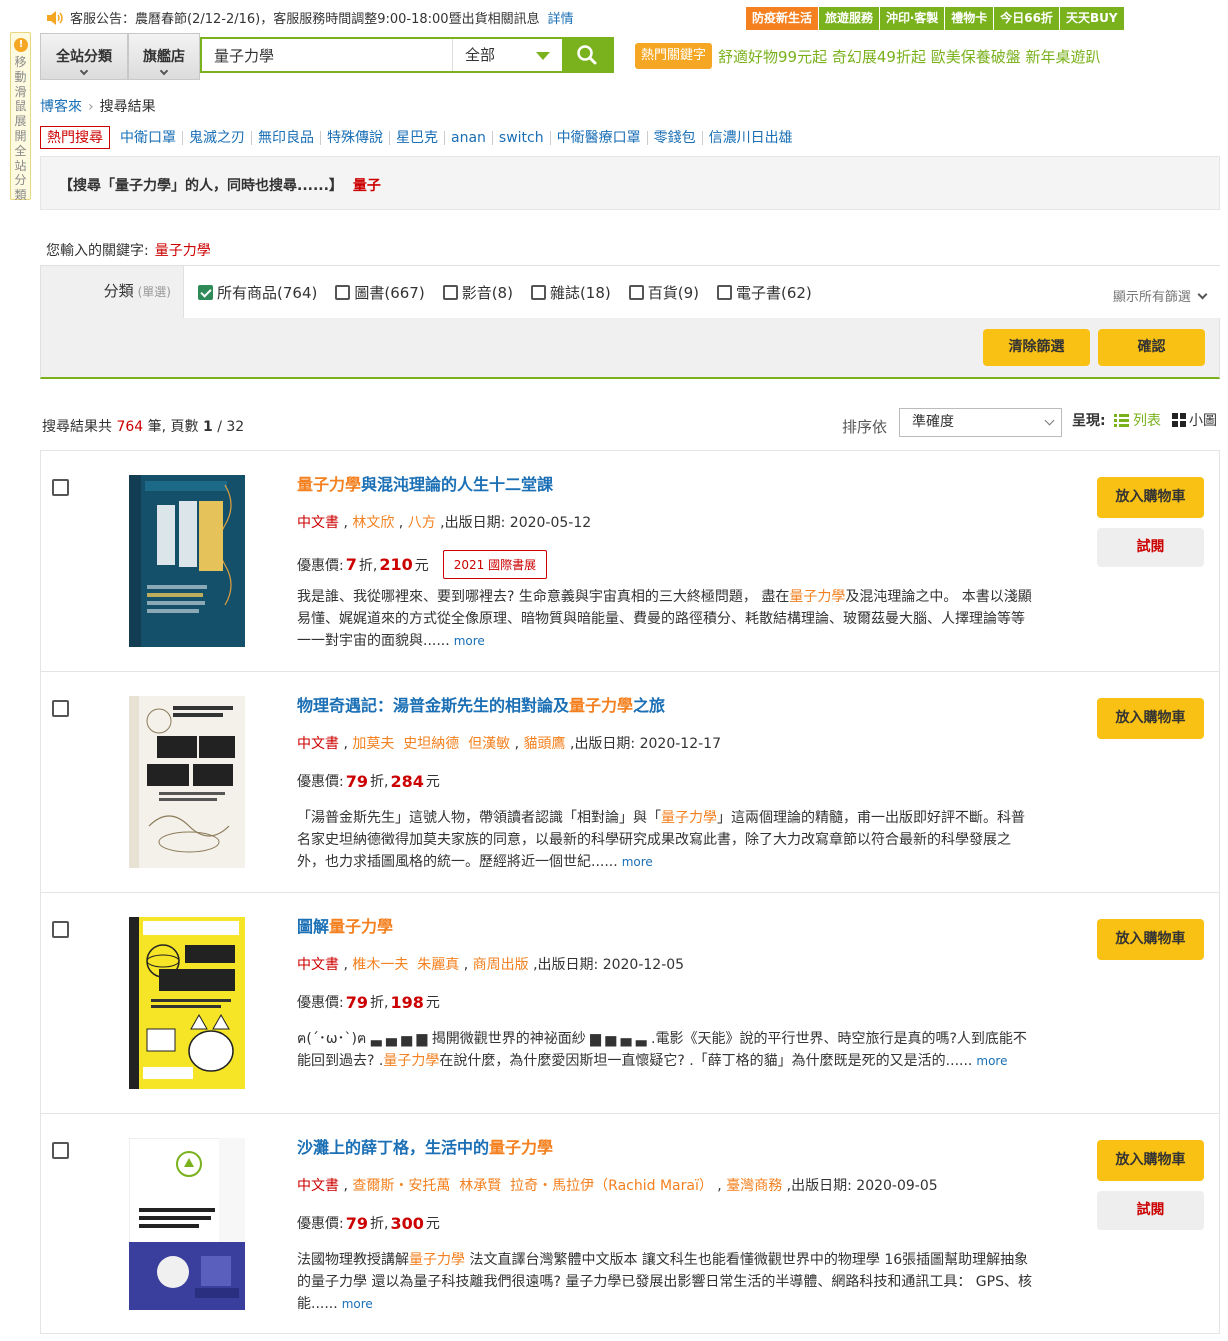  Describe the element at coordinates (522, 137) in the screenshot. I see `hot-keyword-link: switch` at that location.